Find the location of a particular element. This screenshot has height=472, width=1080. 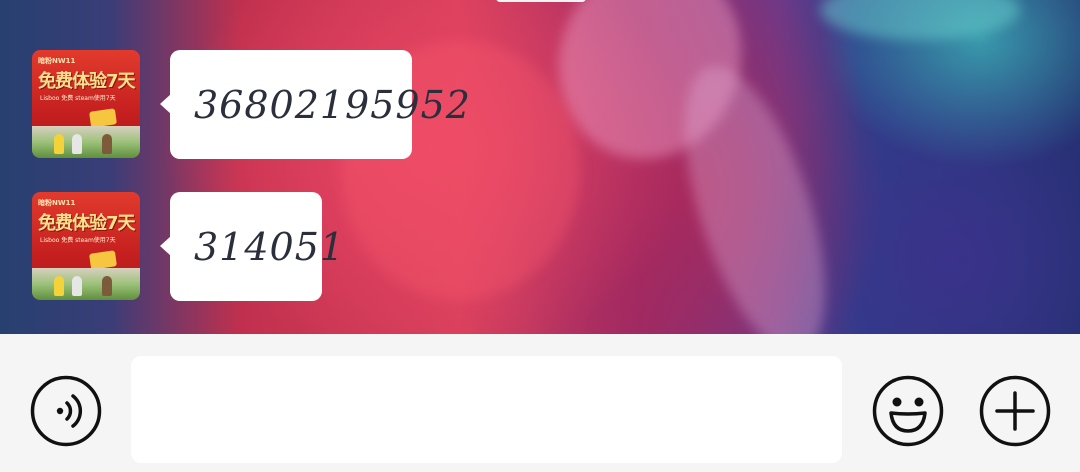

voice-icon is located at coordinates (66, 411).